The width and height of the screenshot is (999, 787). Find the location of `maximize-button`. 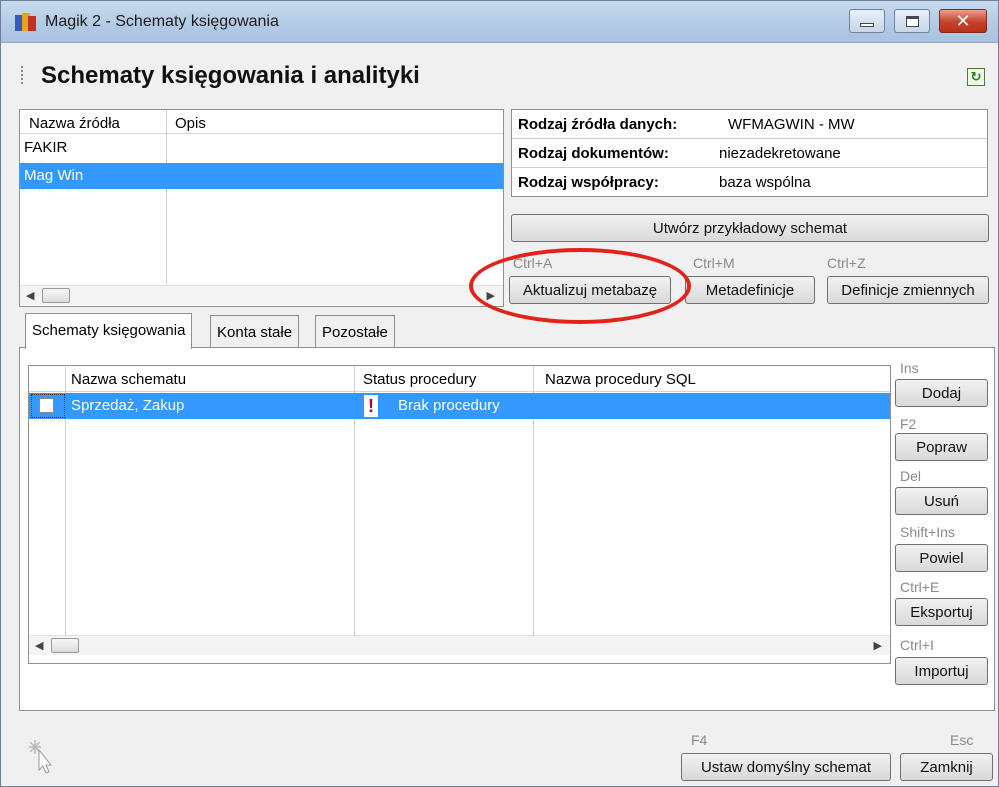

maximize-button is located at coordinates (912, 21).